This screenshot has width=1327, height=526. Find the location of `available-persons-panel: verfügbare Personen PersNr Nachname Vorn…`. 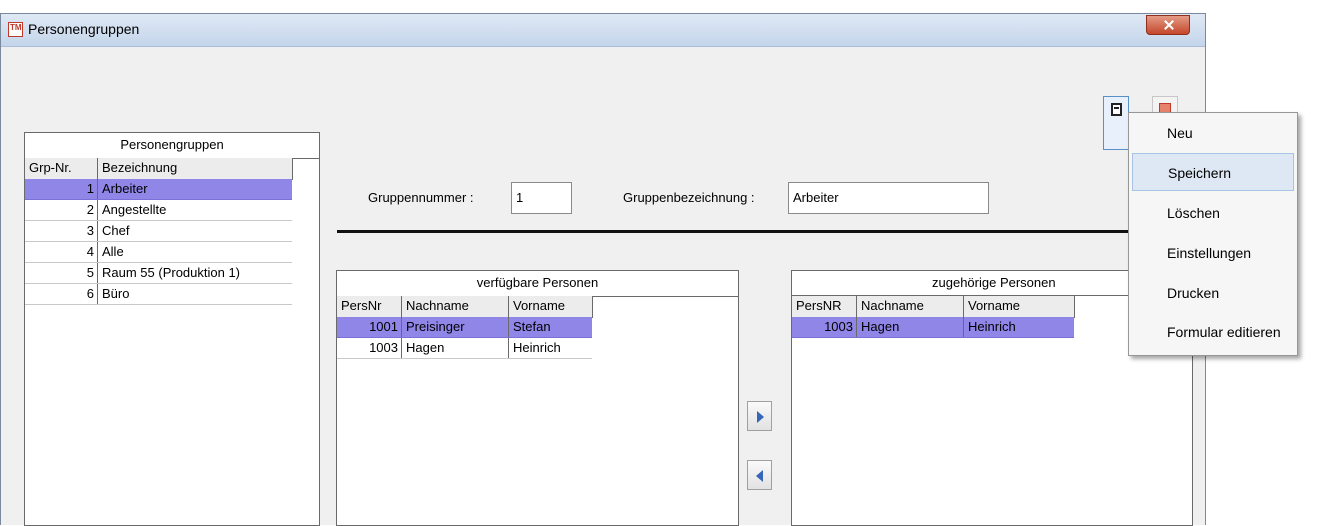

available-persons-panel: verfügbare Personen PersNr Nachname Vorn… is located at coordinates (537, 398).